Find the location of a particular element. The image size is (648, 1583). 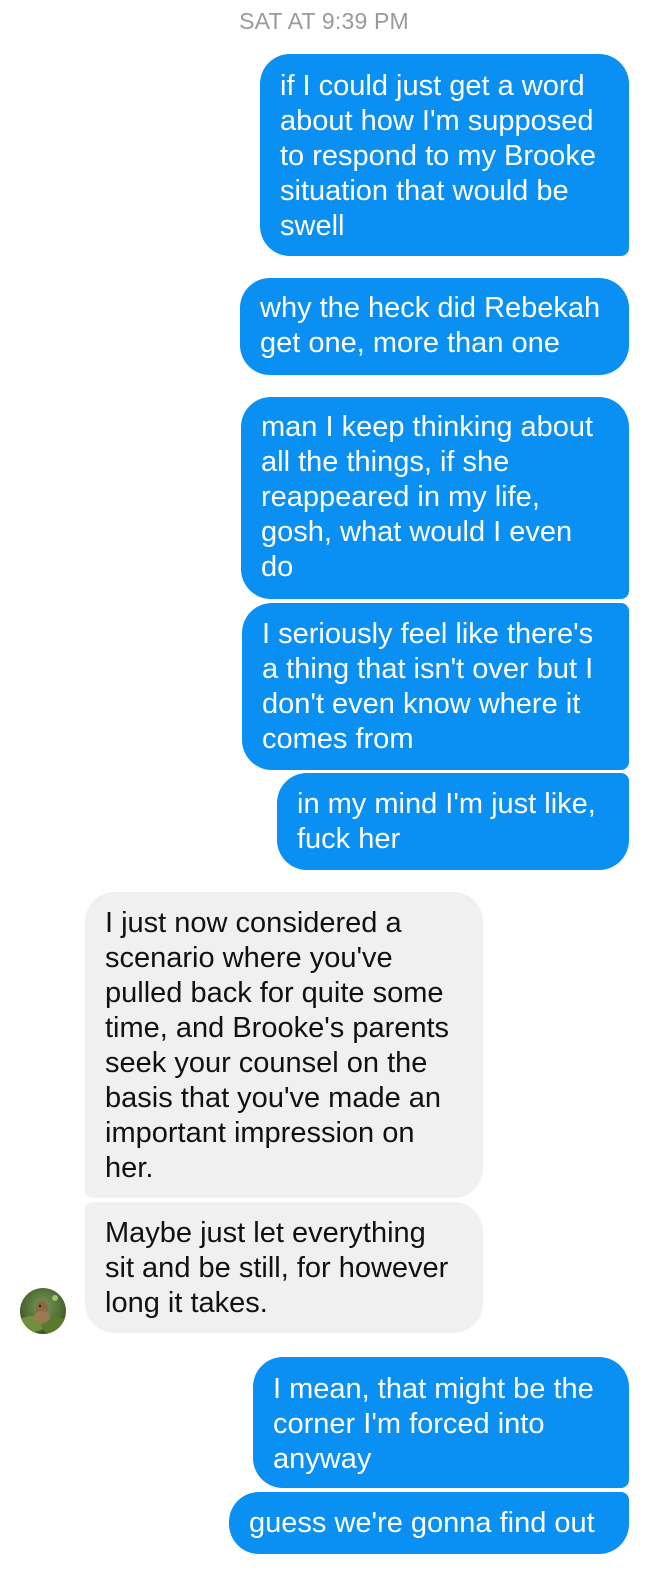

conversation-timestamp: SAT AT 9:39 PM is located at coordinates (324, 21).